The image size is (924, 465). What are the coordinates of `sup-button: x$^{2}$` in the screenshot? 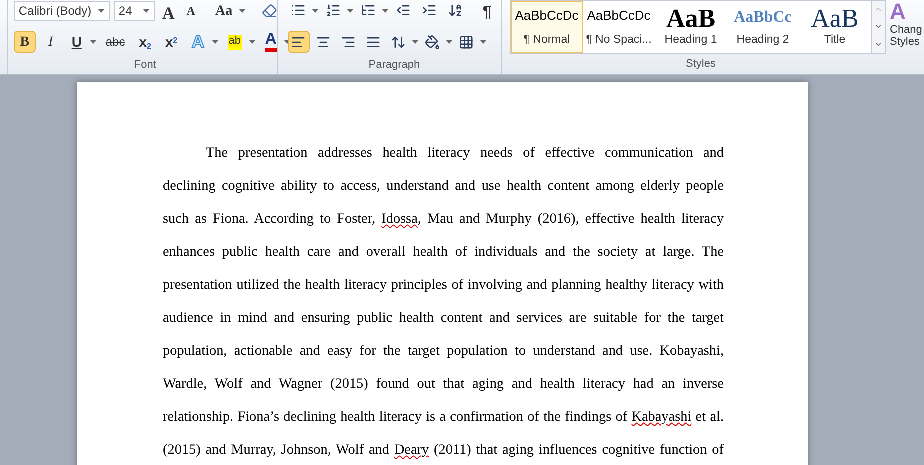 It's located at (171, 42).